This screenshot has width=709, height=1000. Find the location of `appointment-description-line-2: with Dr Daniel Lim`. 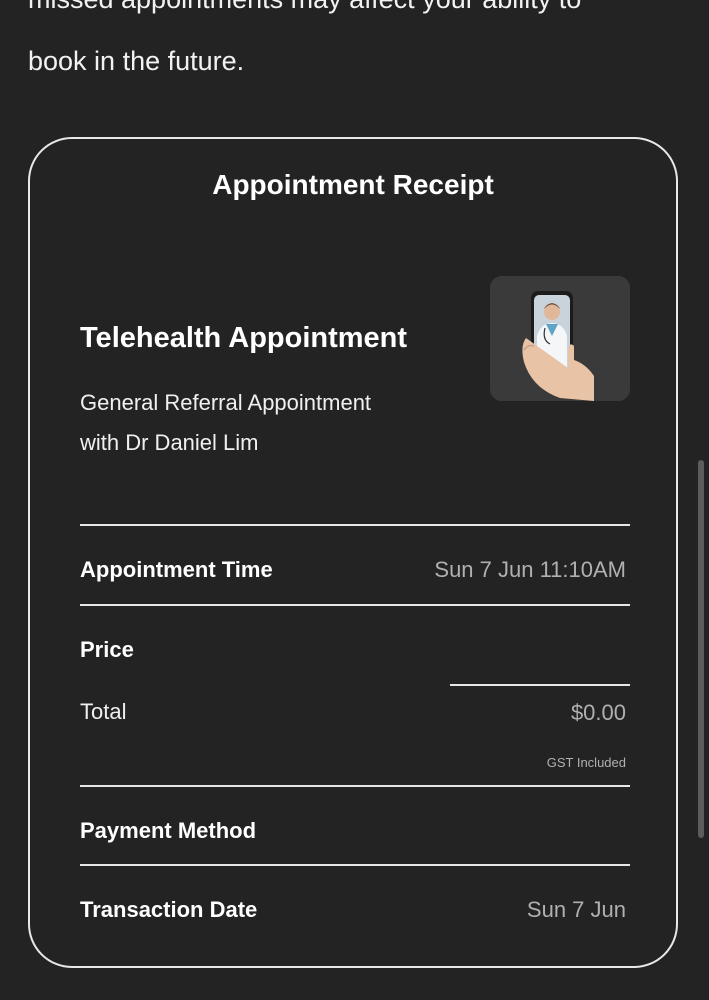

appointment-description-line-2: with Dr Daniel Lim is located at coordinates (169, 442).